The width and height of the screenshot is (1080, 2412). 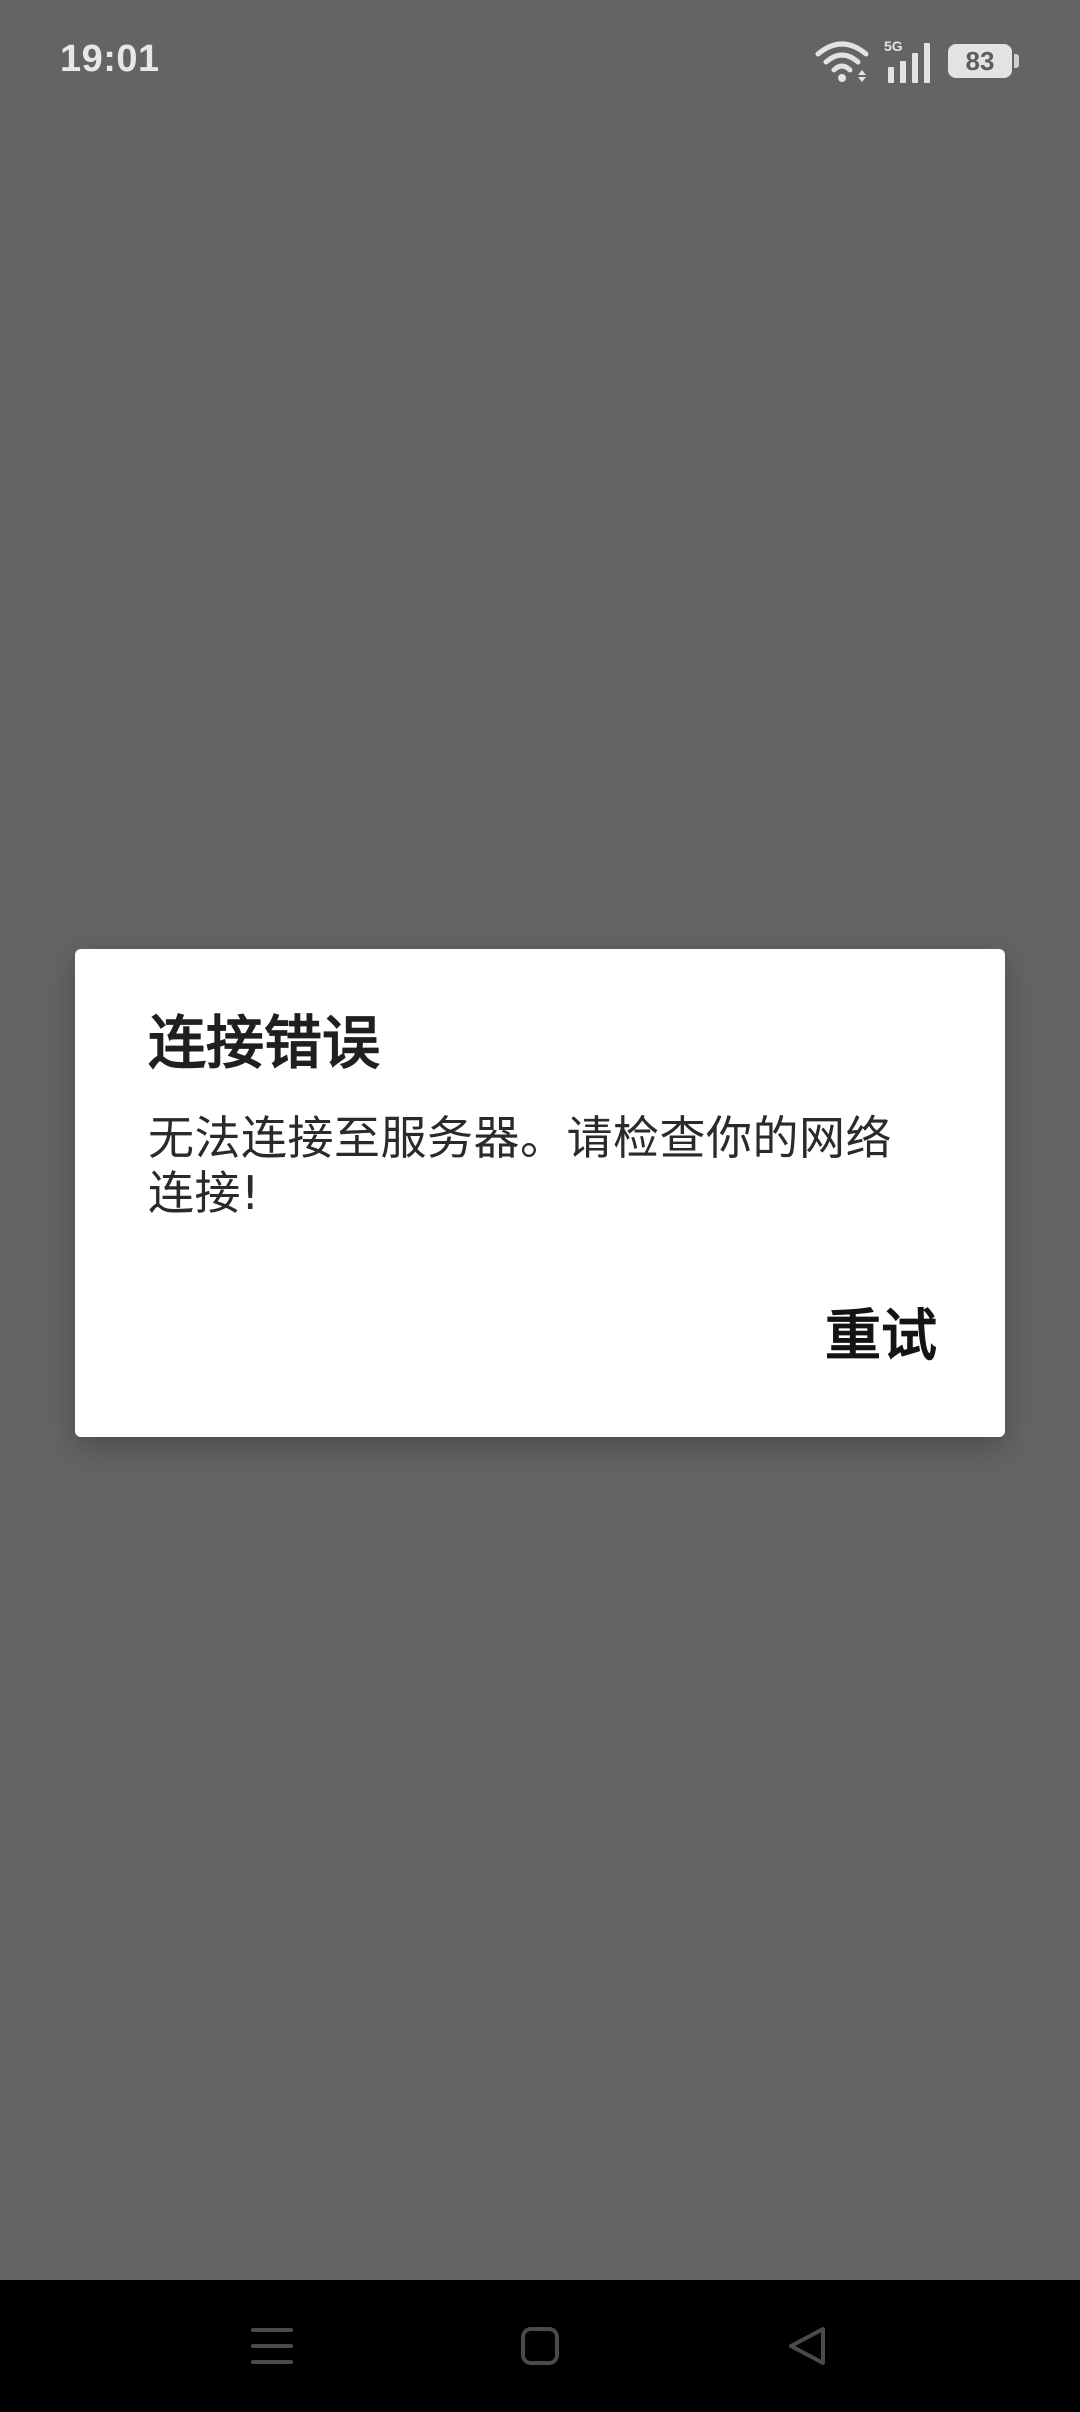 I want to click on status-icons: 5G 83, so click(x=916, y=61).